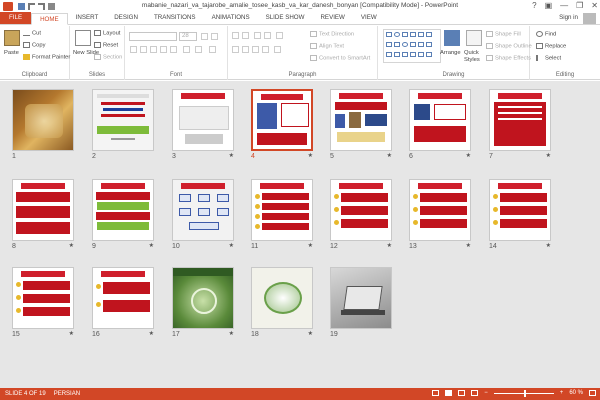 This screenshot has height=400, width=600. Describe the element at coordinates (523, 393) in the screenshot. I see `zoom-slider` at that location.